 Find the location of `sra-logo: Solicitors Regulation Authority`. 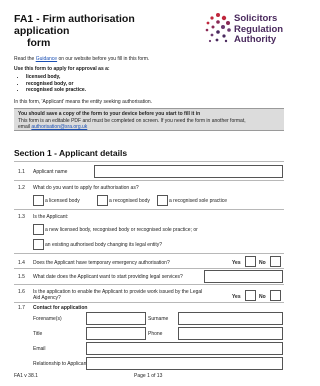

sra-logo: Solicitors Regulation Authority is located at coordinates (248, 32).